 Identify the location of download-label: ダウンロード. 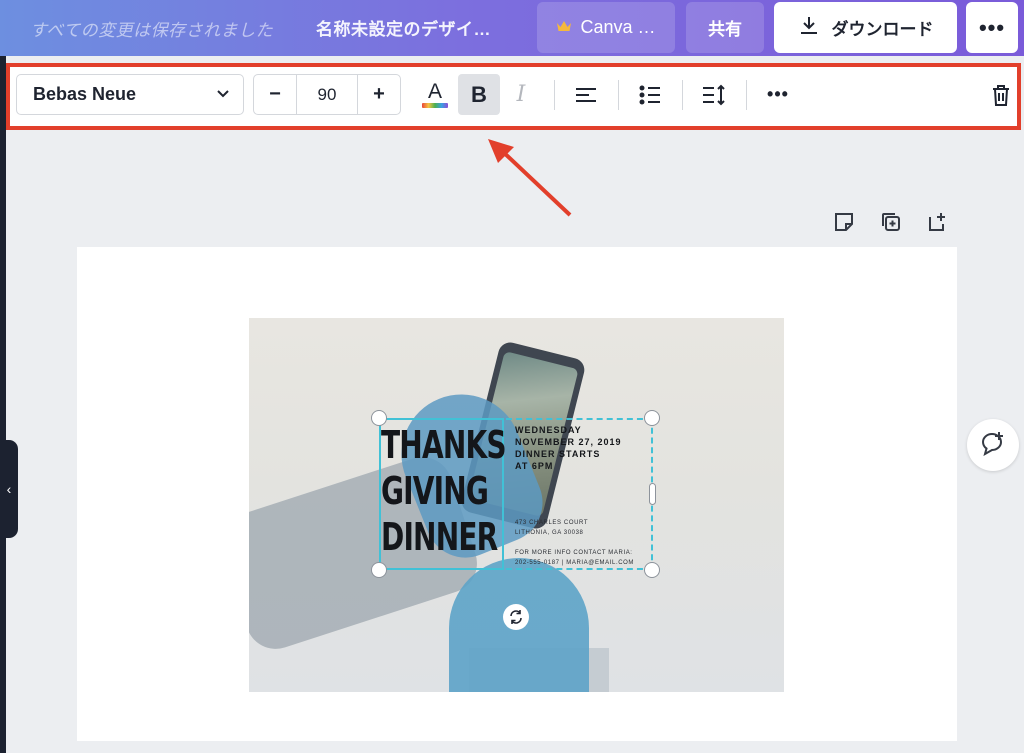
(882, 29).